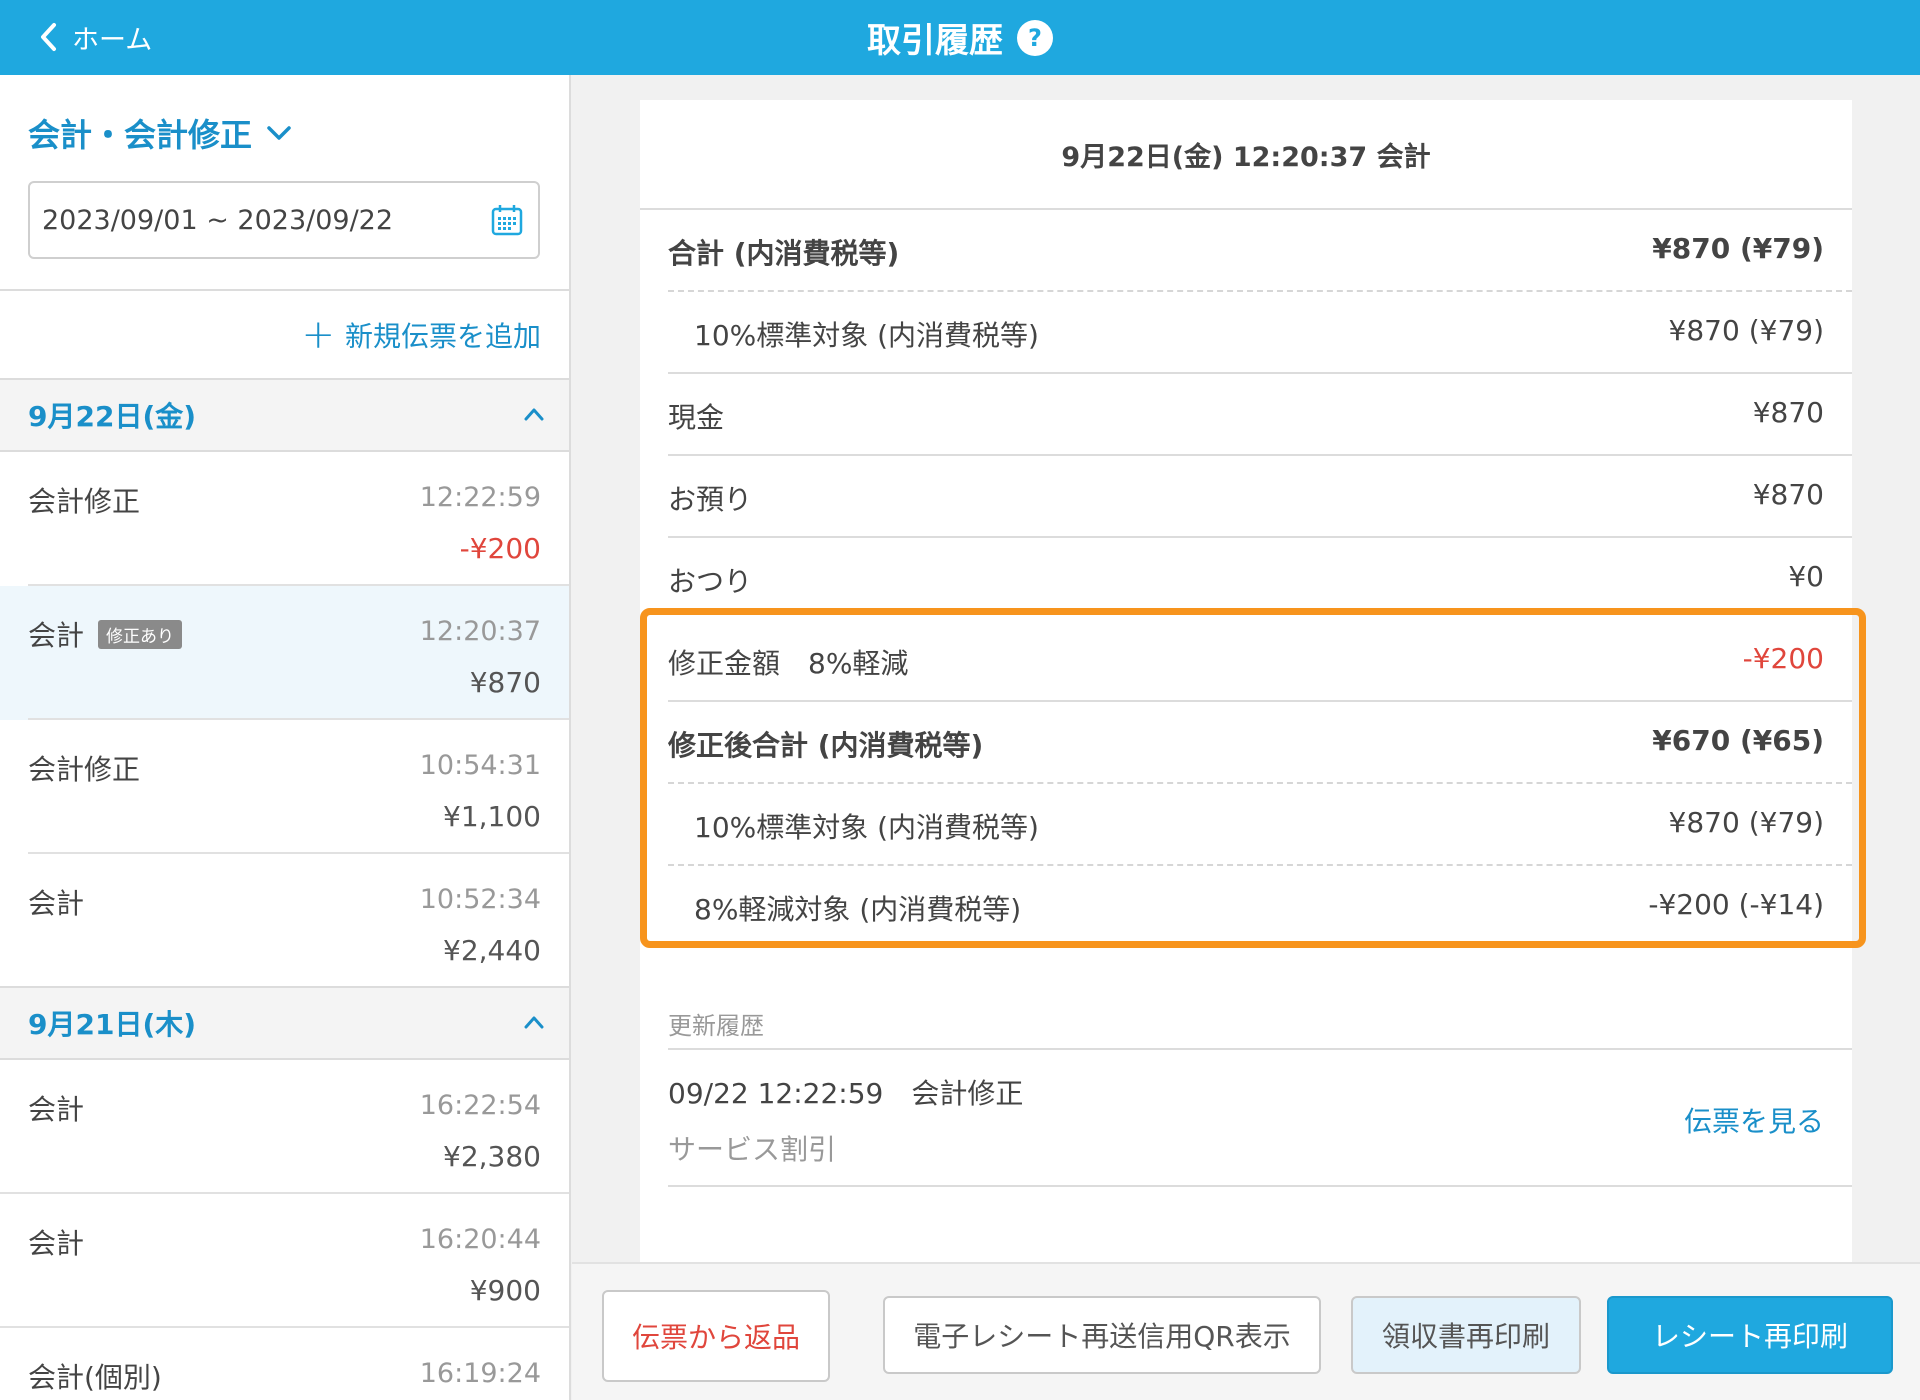 The height and width of the screenshot is (1400, 1920). I want to click on tax-10-row: 10%標準対象 (内消費税等) ¥870 (¥79), so click(1260, 333).